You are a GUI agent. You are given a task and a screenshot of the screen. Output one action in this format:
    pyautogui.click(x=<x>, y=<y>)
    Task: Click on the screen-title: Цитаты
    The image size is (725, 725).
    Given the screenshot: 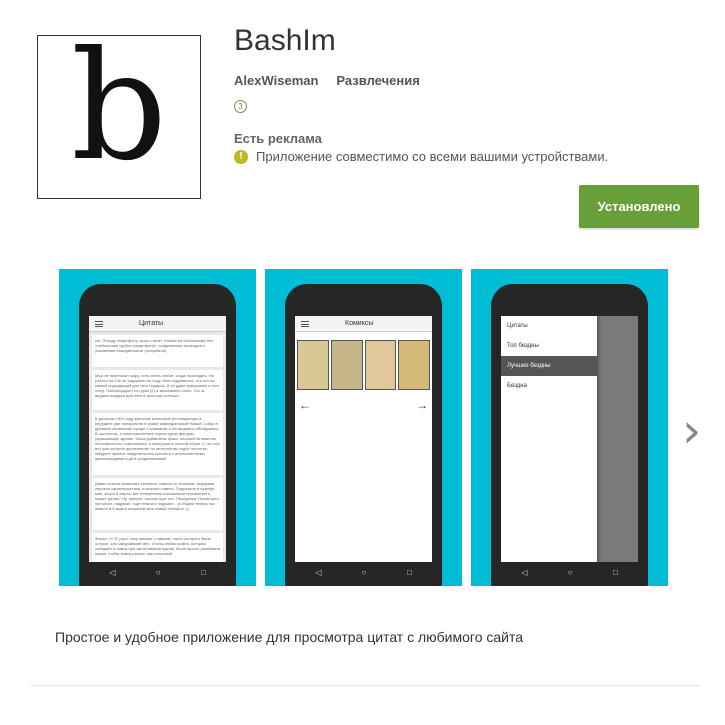 What is the action you would take?
    pyautogui.click(x=151, y=323)
    